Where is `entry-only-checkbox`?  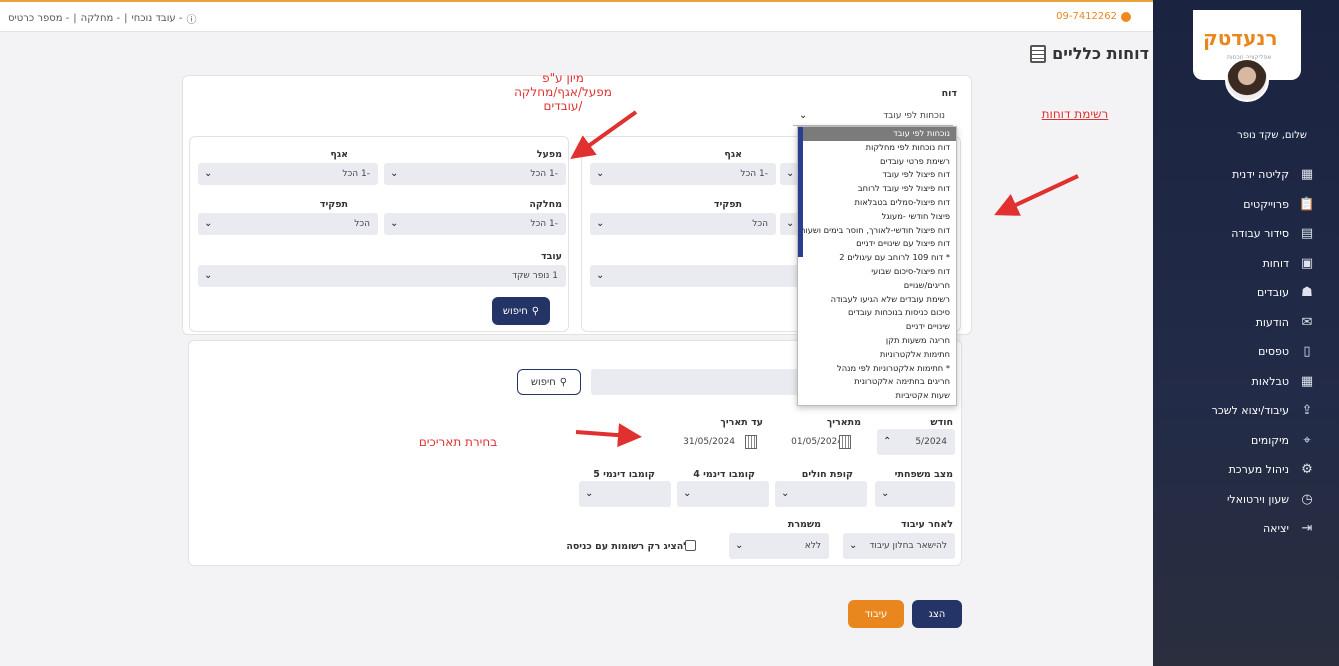
entry-only-checkbox is located at coordinates (690, 545).